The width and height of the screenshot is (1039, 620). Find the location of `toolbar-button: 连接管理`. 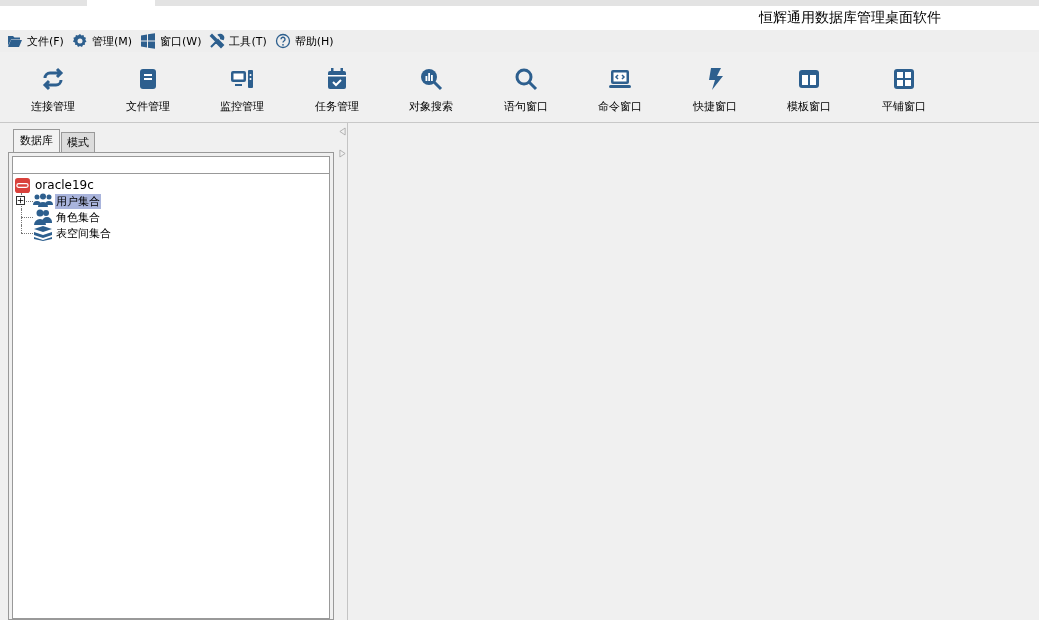

toolbar-button: 连接管理 is located at coordinates (53, 90).